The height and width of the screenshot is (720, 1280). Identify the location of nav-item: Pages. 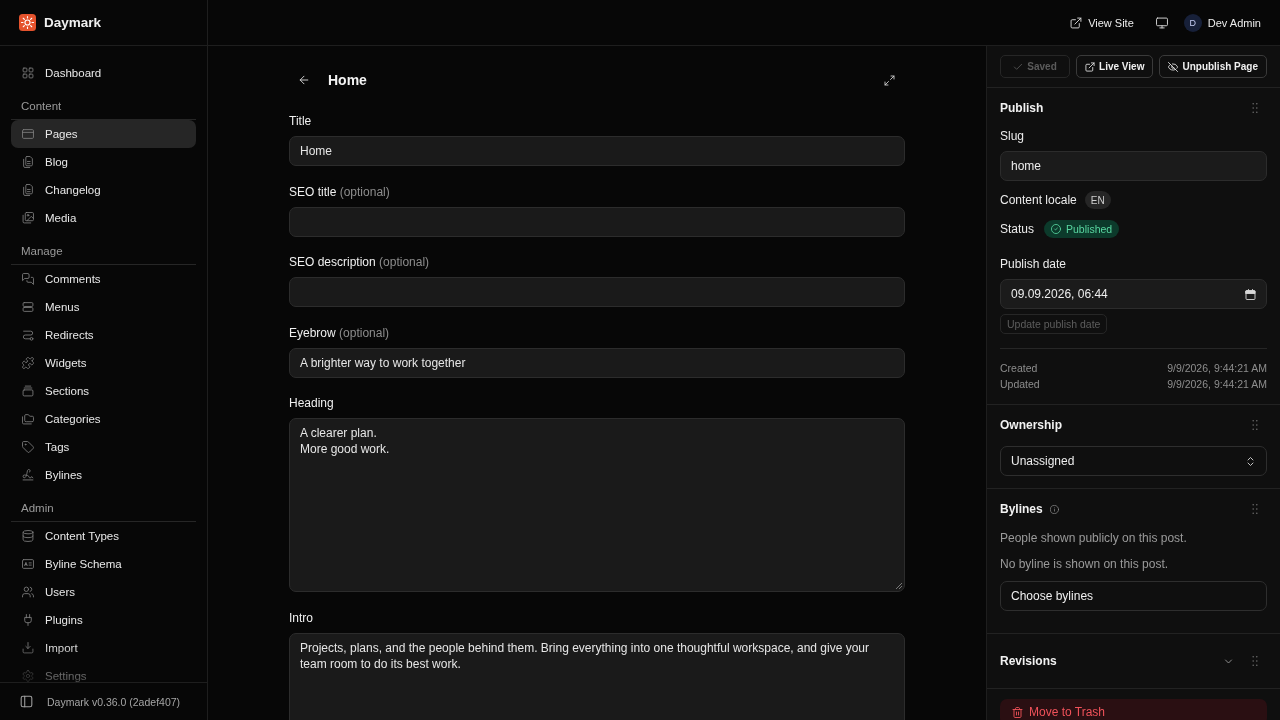
(103, 134).